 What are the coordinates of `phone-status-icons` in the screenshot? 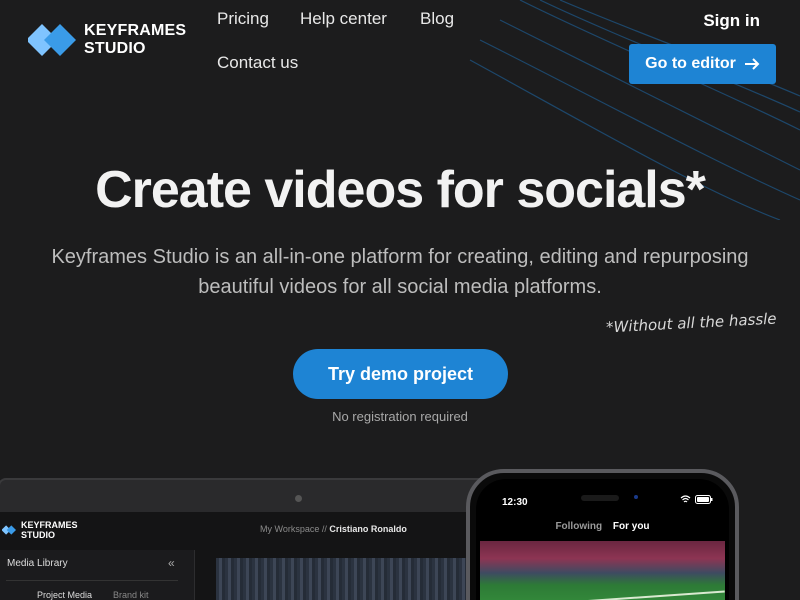 It's located at (696, 499).